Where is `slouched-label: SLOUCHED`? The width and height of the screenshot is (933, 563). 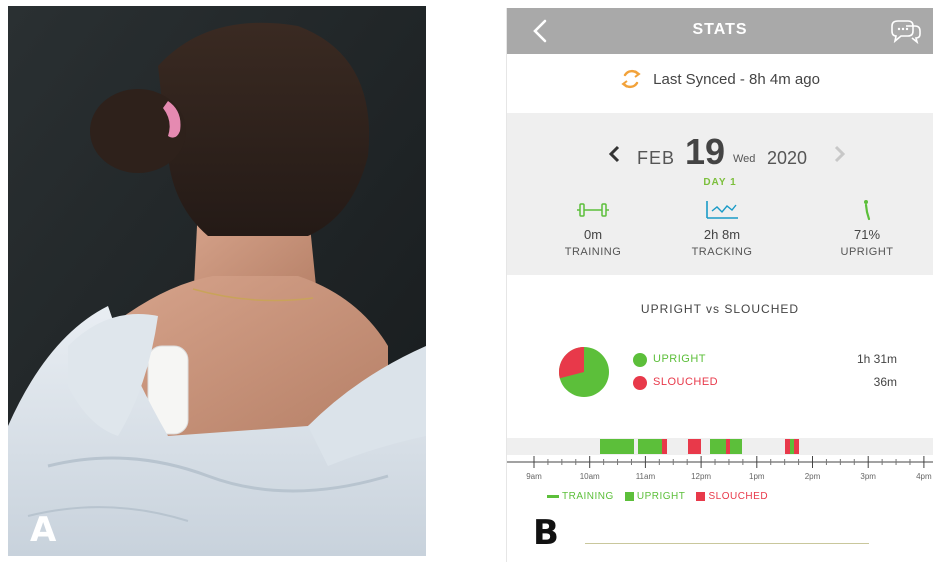
slouched-label: SLOUCHED is located at coordinates (686, 382).